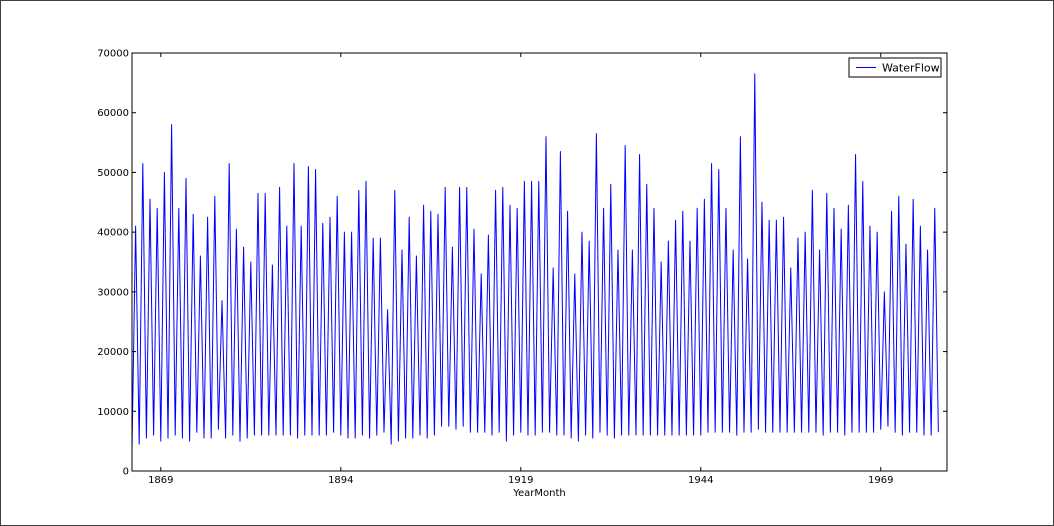 This screenshot has width=1054, height=526. I want to click on y-tick-label: 40000, so click(113, 233).